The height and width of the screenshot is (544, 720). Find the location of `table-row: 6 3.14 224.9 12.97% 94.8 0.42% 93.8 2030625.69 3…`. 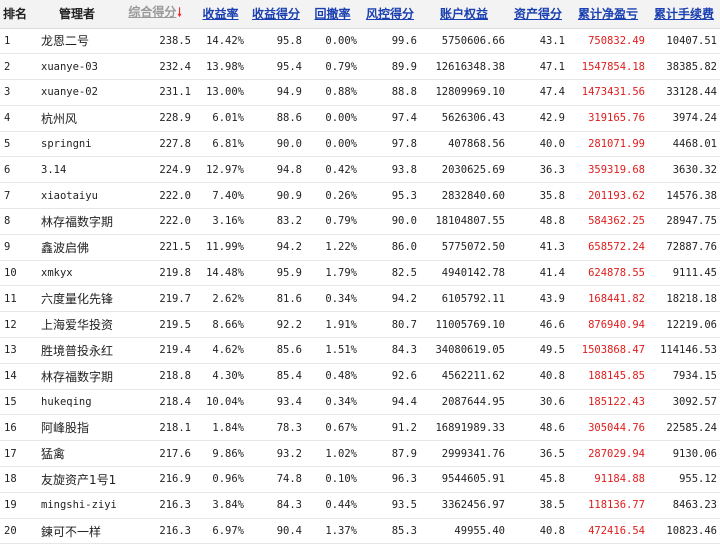

table-row: 6 3.14 224.9 12.97% 94.8 0.42% 93.8 2030625.69 3… is located at coordinates (360, 170).